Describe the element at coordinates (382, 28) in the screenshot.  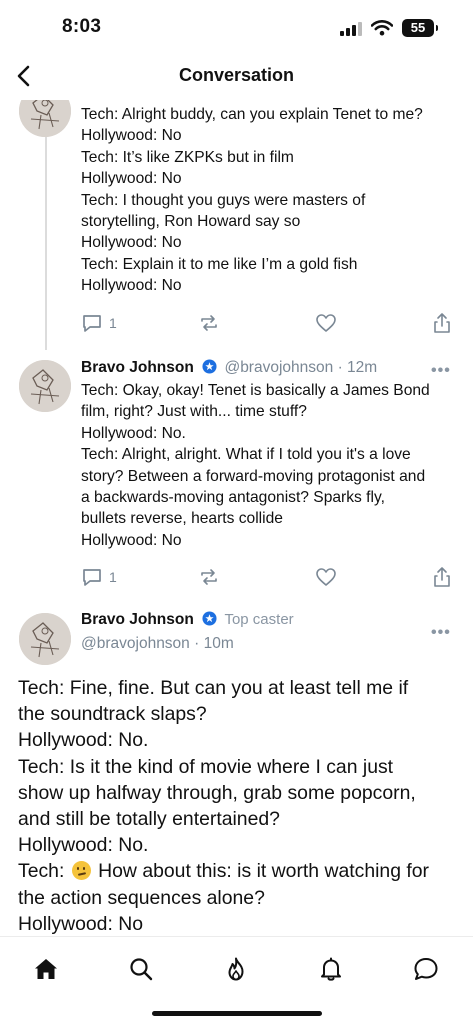
I see `wifi-icon` at that location.